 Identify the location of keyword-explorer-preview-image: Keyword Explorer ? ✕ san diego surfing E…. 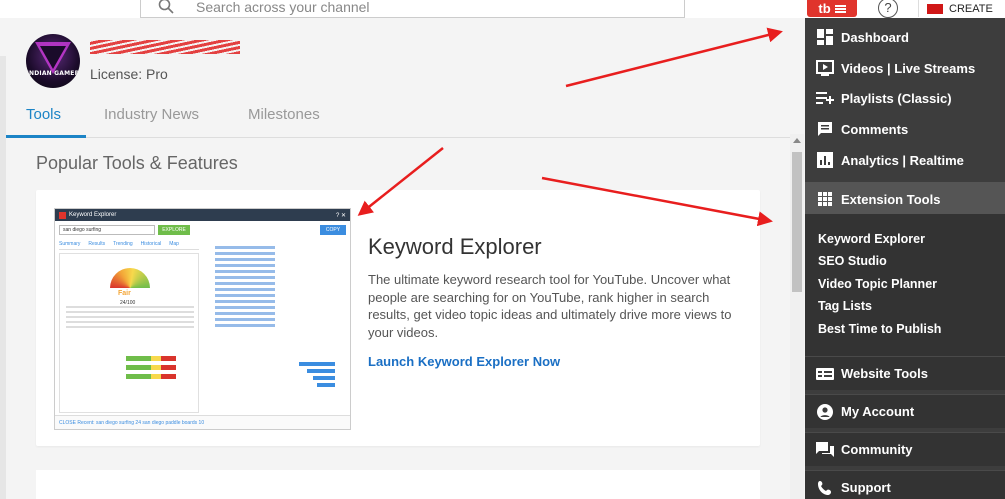
(202, 319).